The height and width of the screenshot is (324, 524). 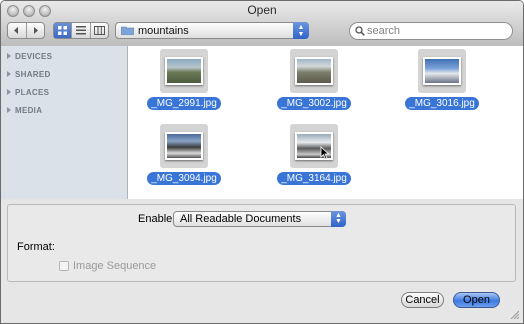 I want to click on file-name: _MG_3016.jpg, so click(x=442, y=103).